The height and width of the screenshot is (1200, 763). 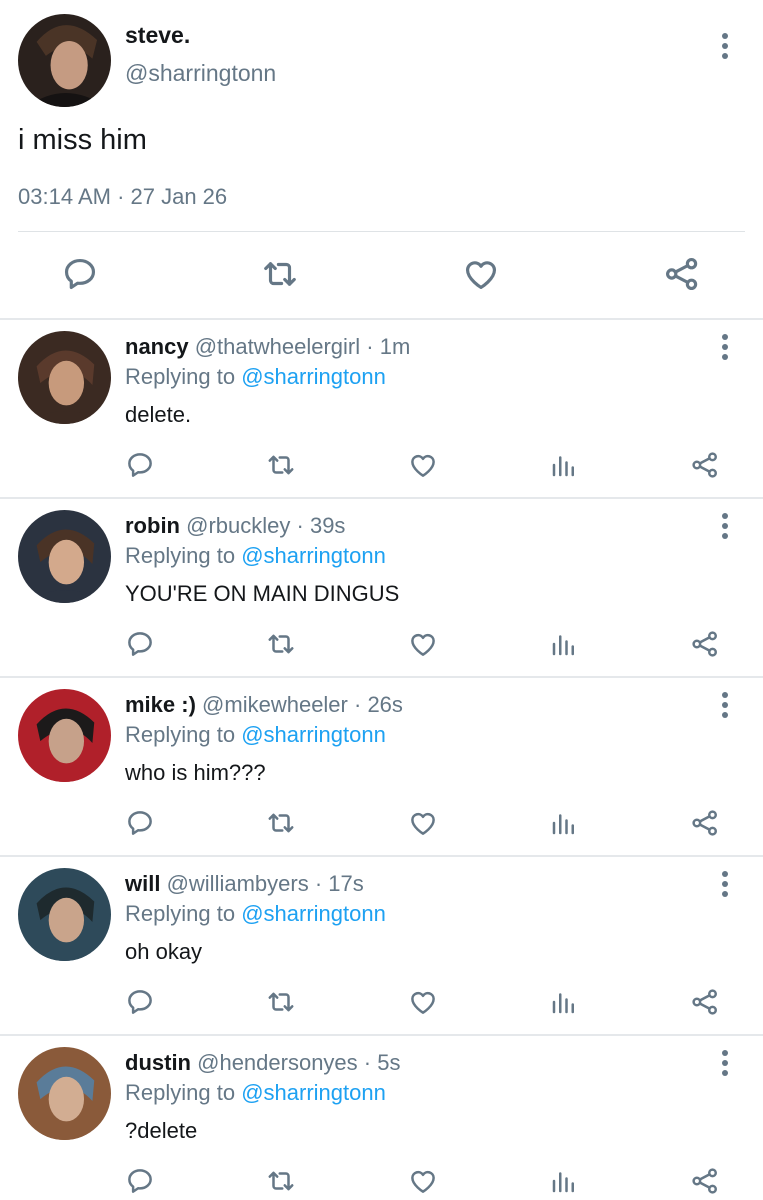 I want to click on reply-author-handle: @thatwheelergirl, so click(x=277, y=346).